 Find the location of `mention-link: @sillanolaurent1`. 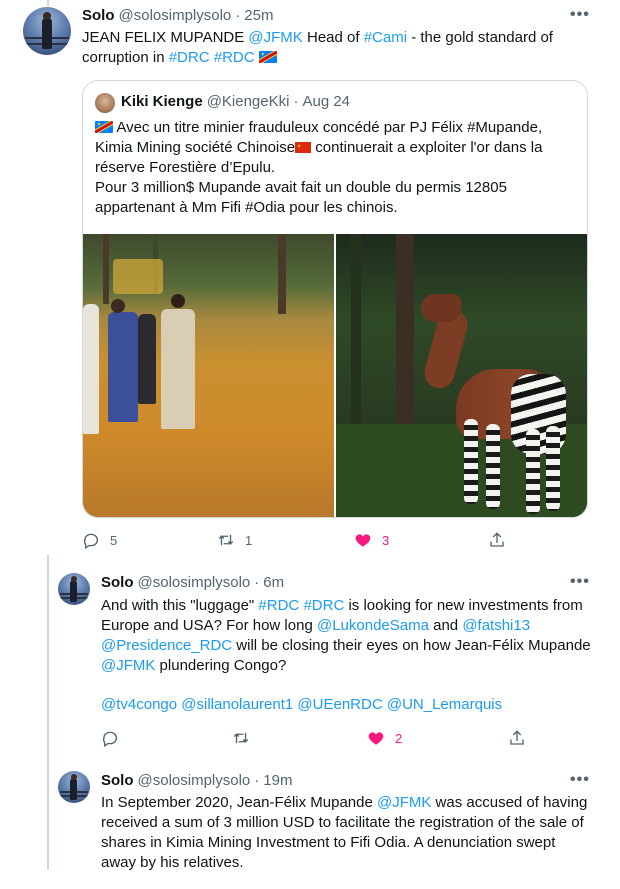

mention-link: @sillanolaurent1 is located at coordinates (237, 704).